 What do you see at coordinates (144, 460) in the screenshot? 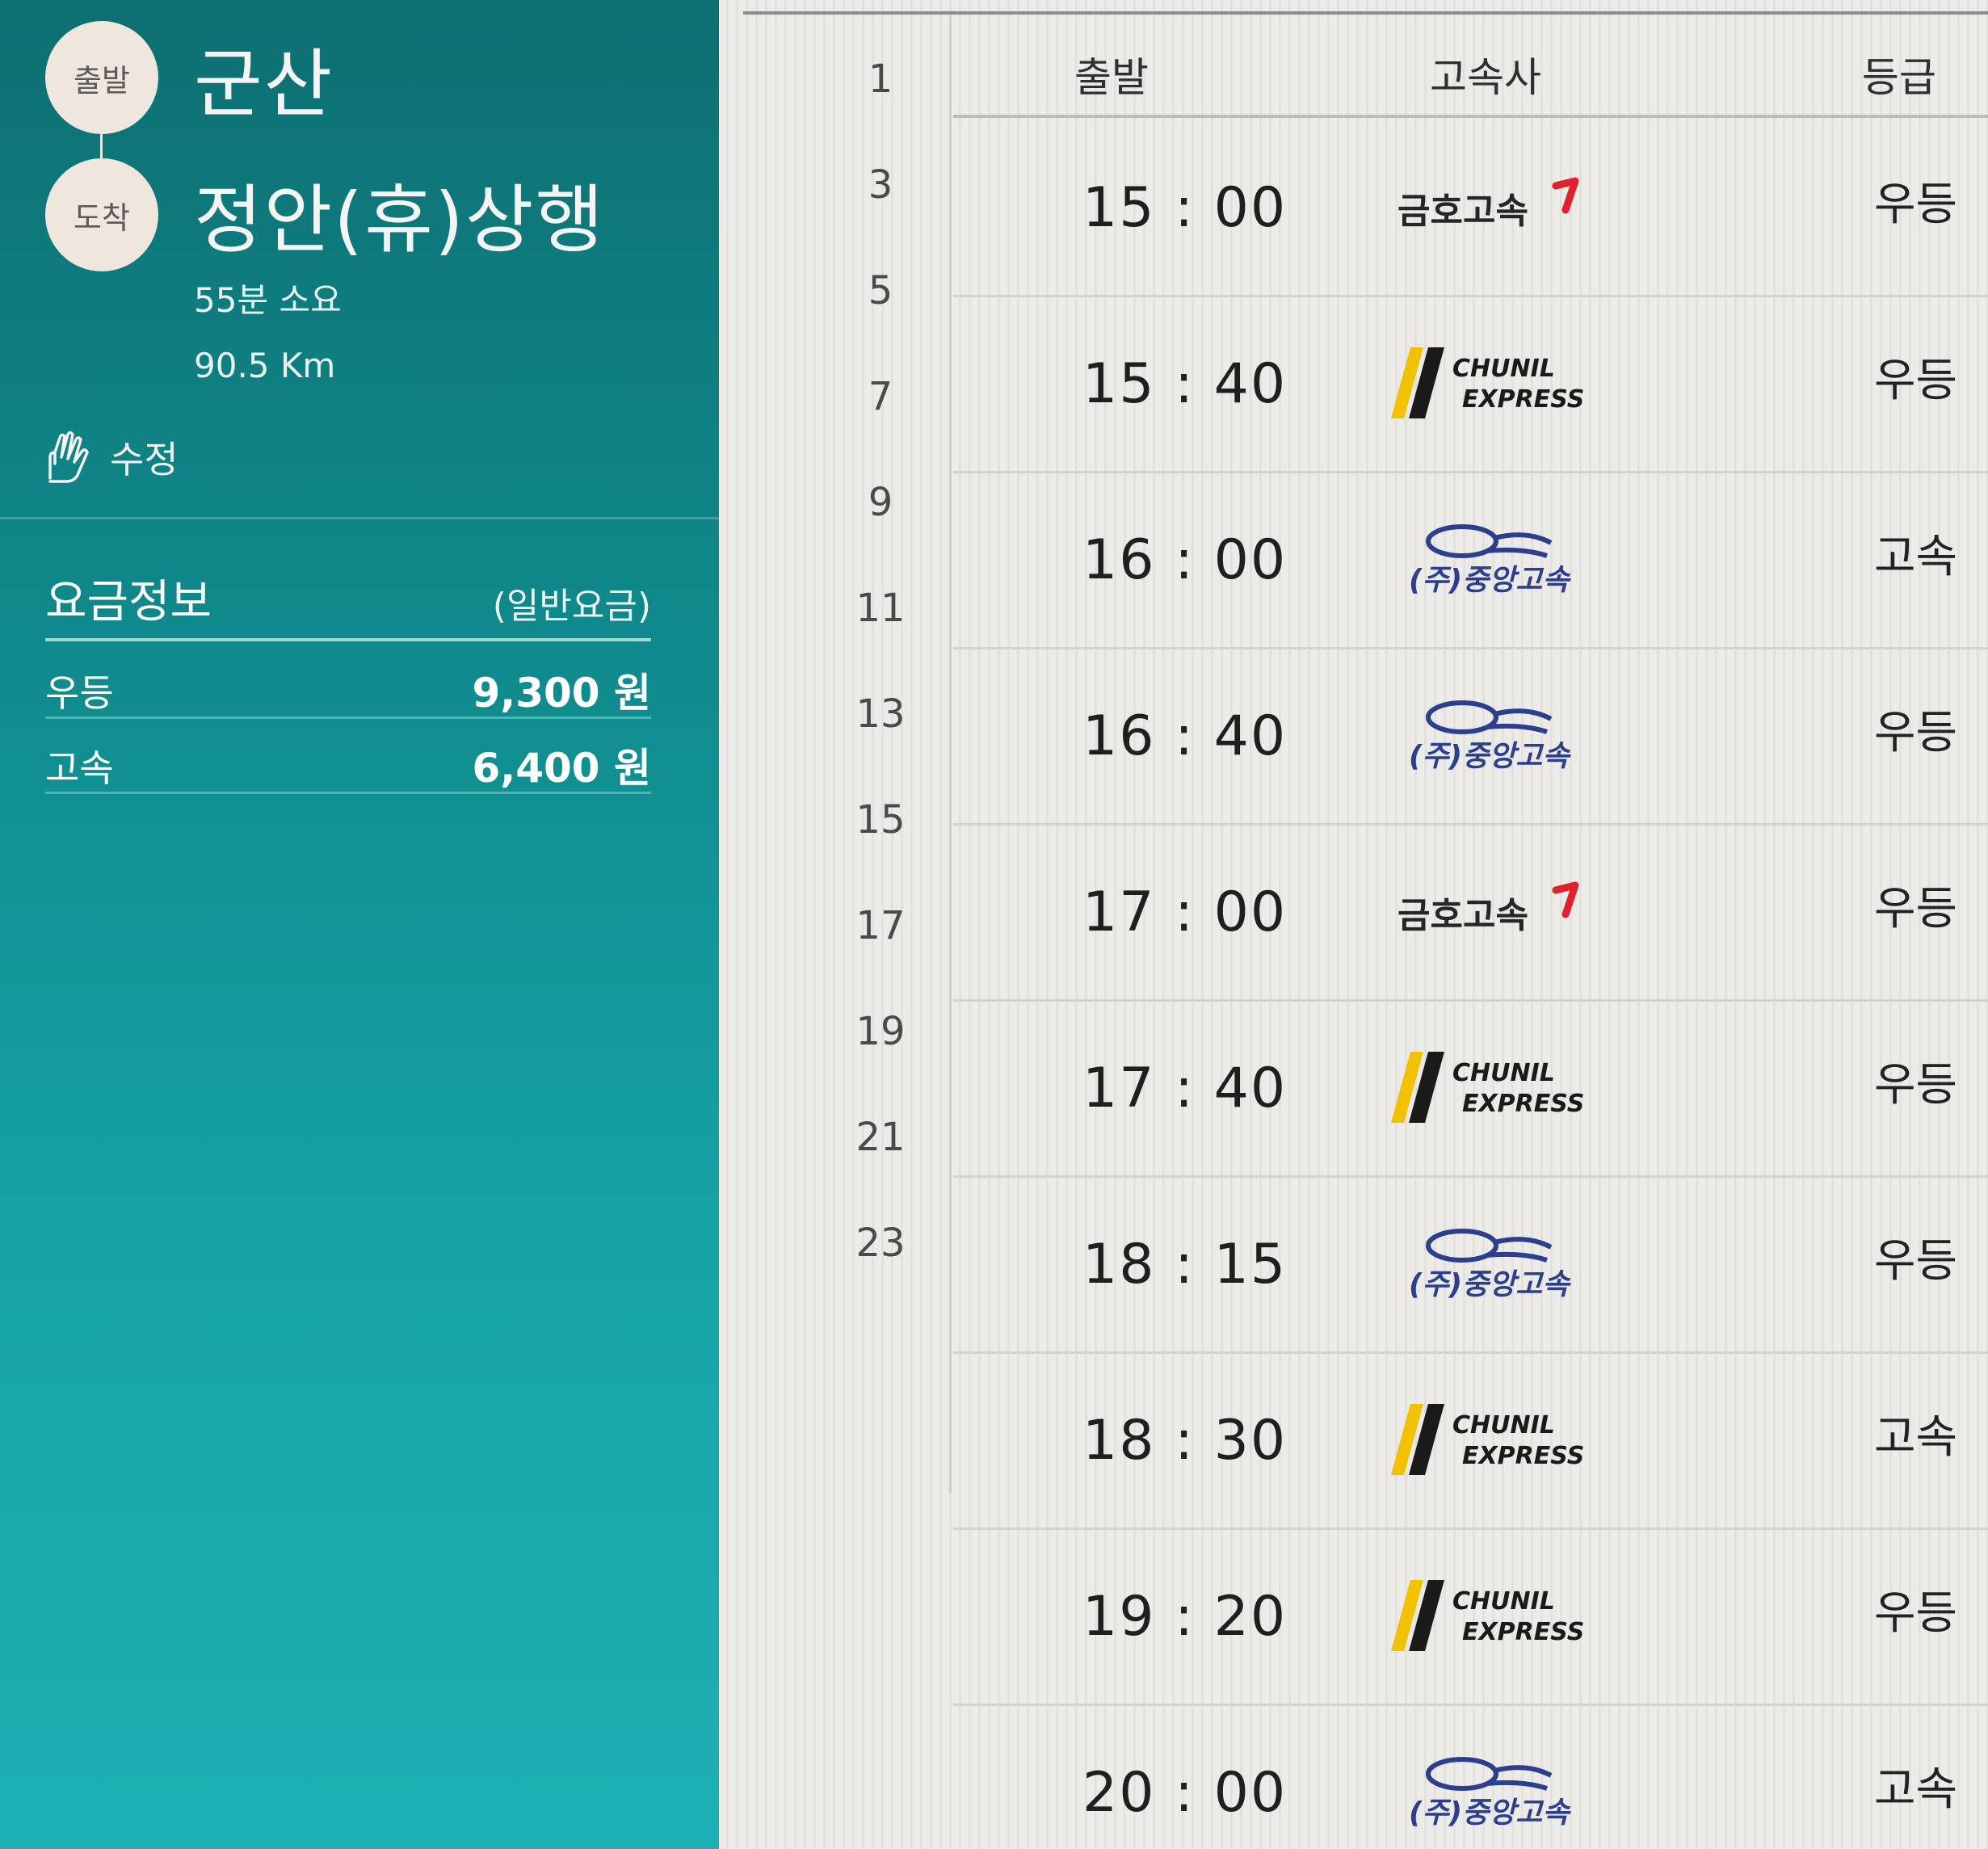
I see `edit-label: 수정` at bounding box center [144, 460].